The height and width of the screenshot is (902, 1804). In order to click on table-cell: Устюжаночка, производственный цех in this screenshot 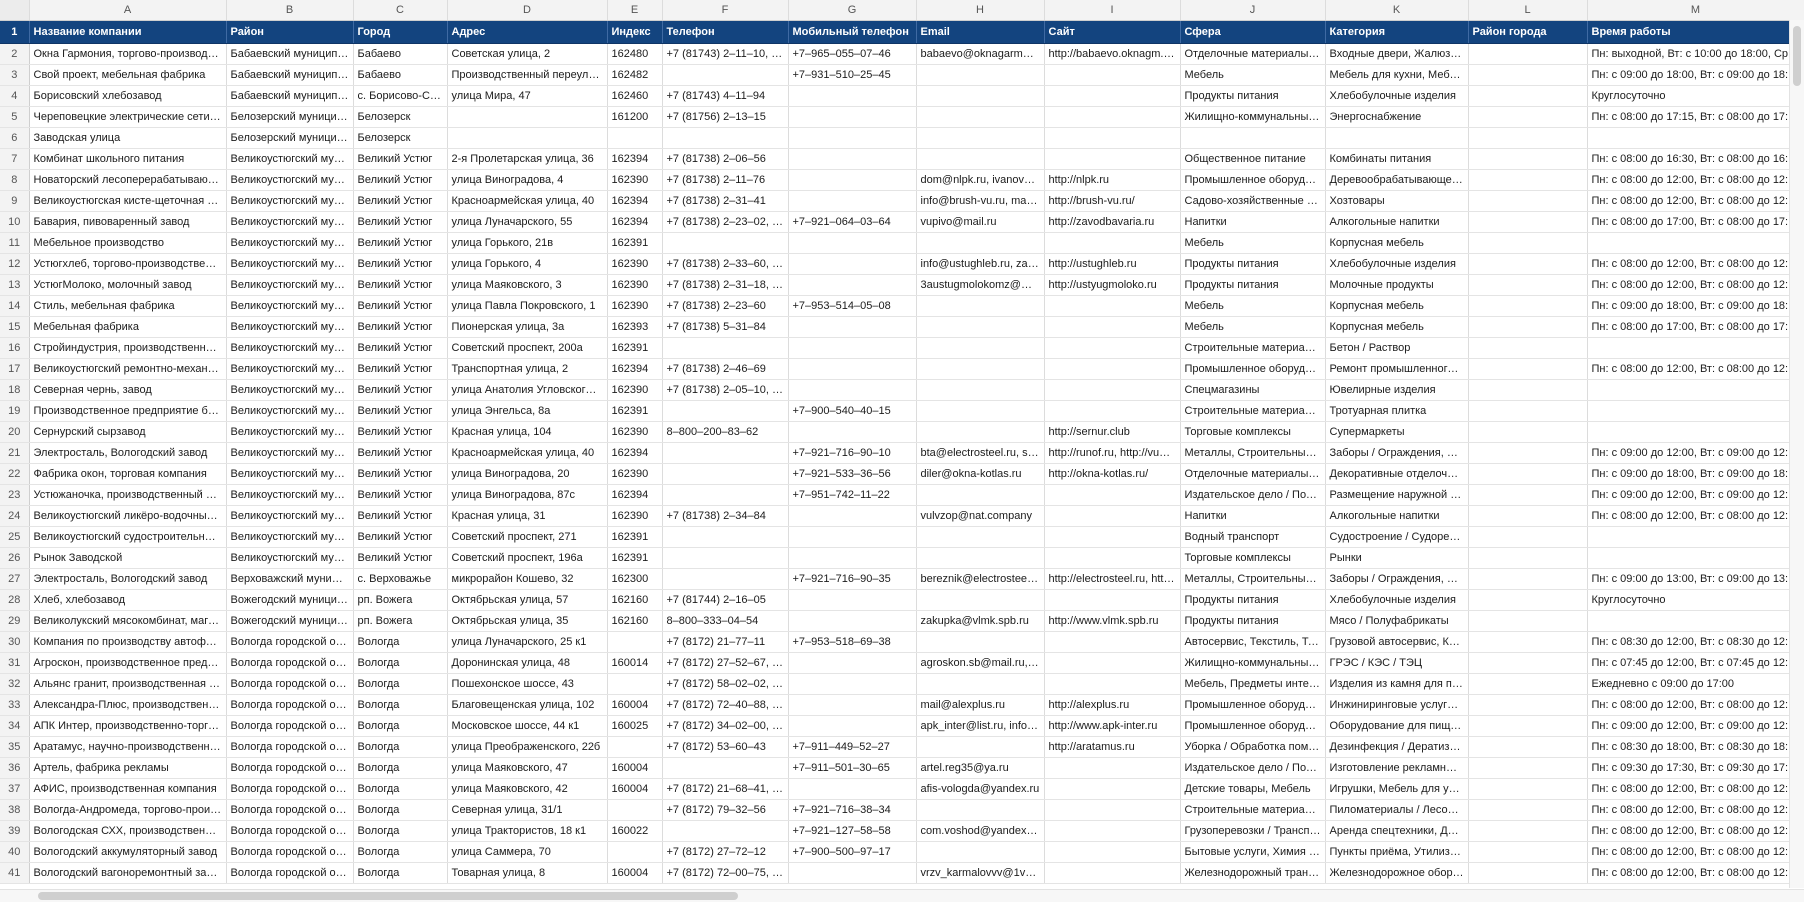, I will do `click(128, 495)`.